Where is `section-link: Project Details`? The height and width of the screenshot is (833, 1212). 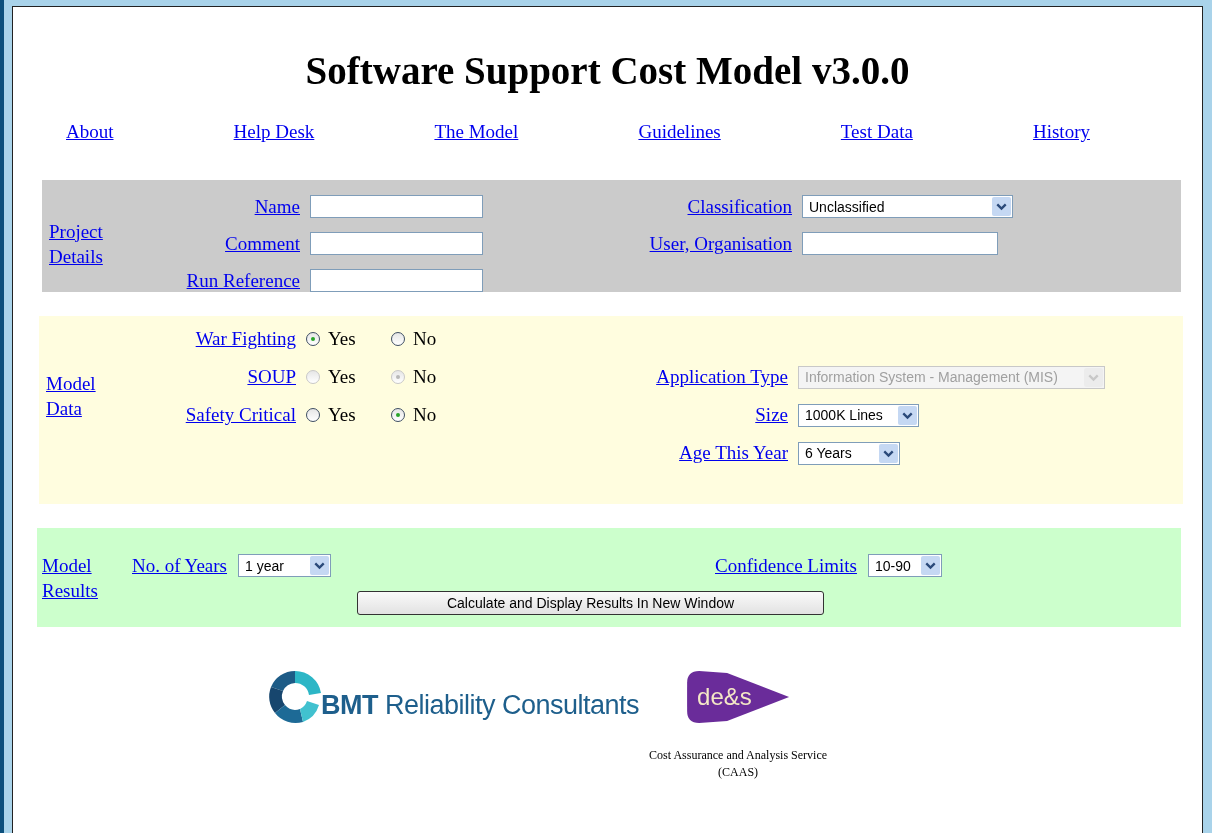
section-link: Project Details is located at coordinates (84, 243).